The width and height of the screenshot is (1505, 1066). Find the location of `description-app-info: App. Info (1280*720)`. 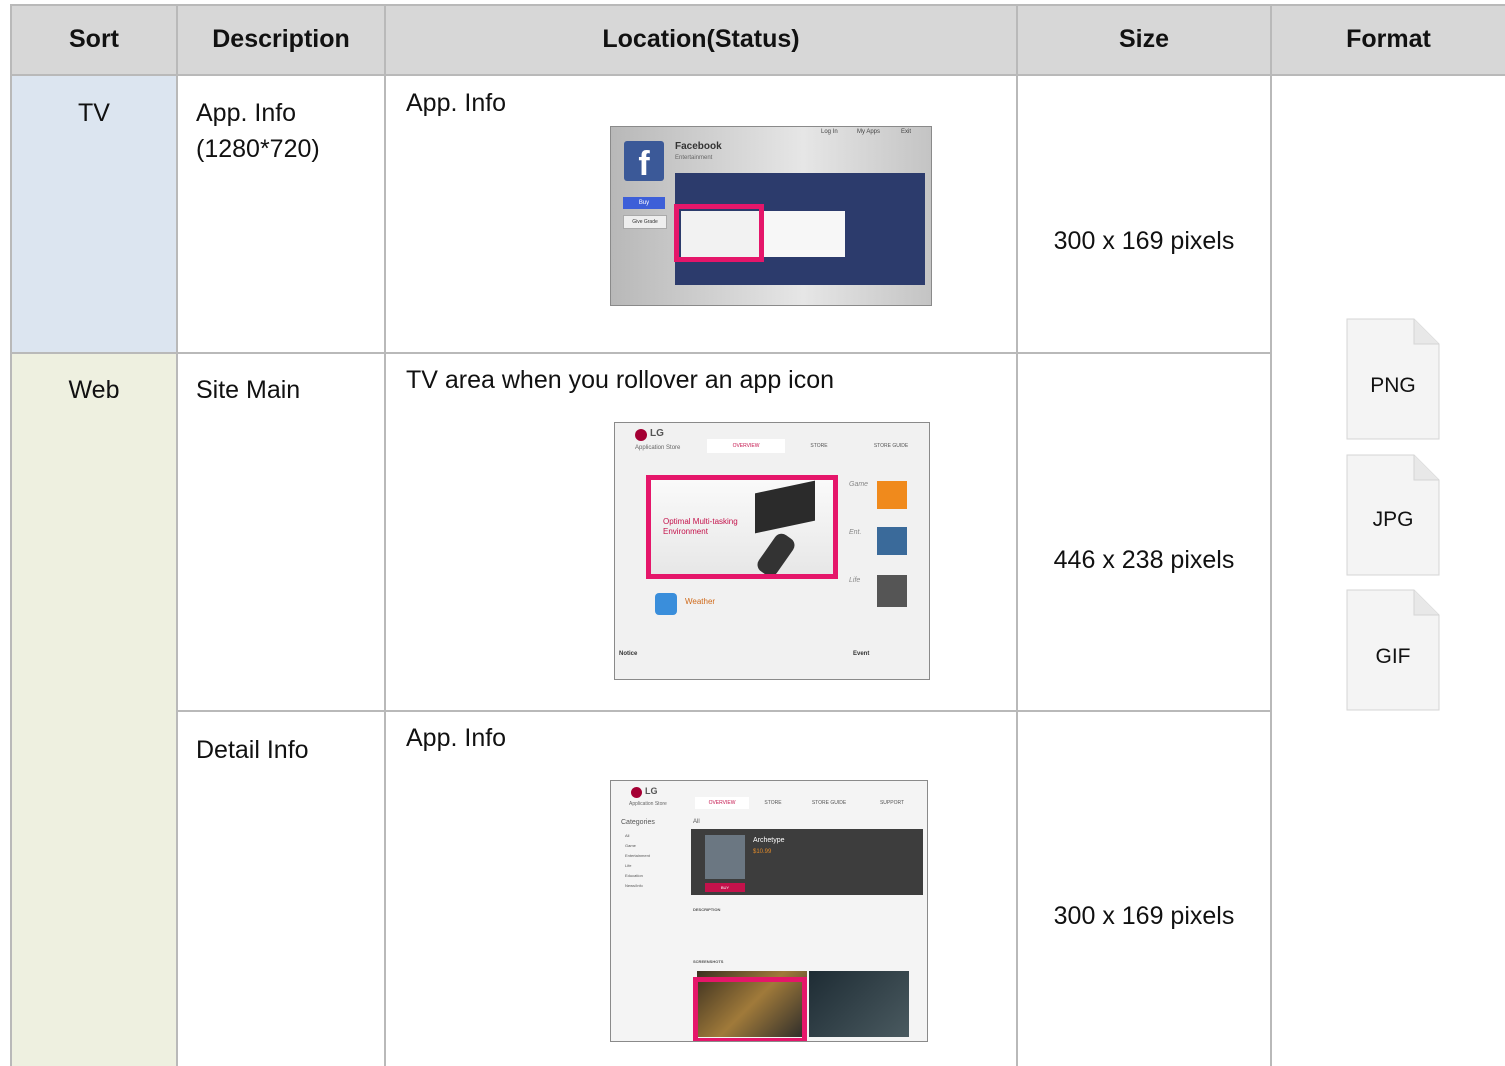

description-app-info: App. Info (1280*720) is located at coordinates (258, 131).